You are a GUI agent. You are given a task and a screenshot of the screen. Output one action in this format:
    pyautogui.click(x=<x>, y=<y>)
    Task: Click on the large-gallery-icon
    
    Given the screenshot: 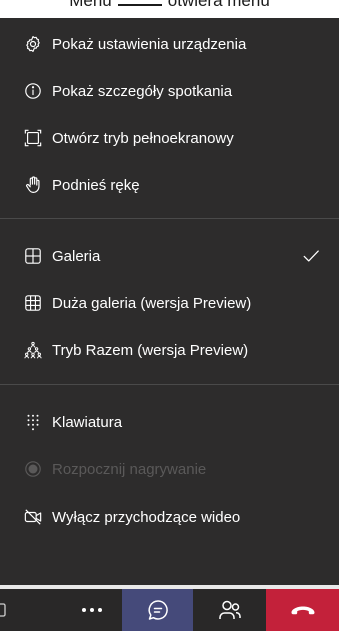 What is the action you would take?
    pyautogui.click(x=33, y=303)
    